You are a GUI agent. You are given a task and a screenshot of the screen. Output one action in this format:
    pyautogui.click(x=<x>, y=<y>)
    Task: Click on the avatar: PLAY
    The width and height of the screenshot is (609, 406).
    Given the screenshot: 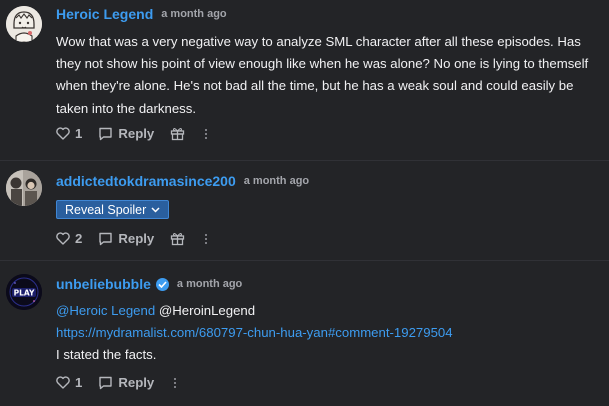 What is the action you would take?
    pyautogui.click(x=24, y=292)
    